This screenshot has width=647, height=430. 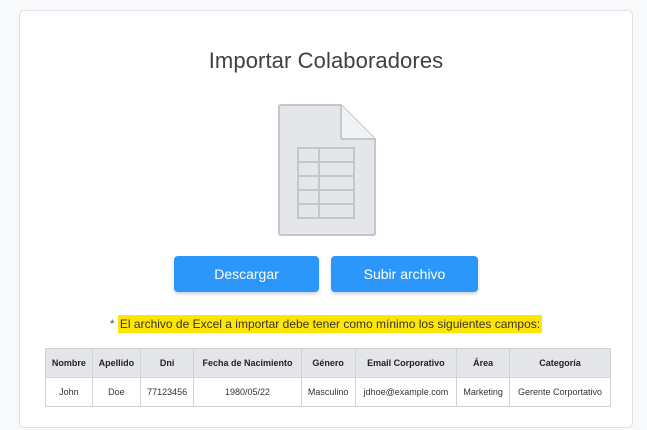 I want to click on page-title: Importar Colaboradores, so click(x=326, y=60).